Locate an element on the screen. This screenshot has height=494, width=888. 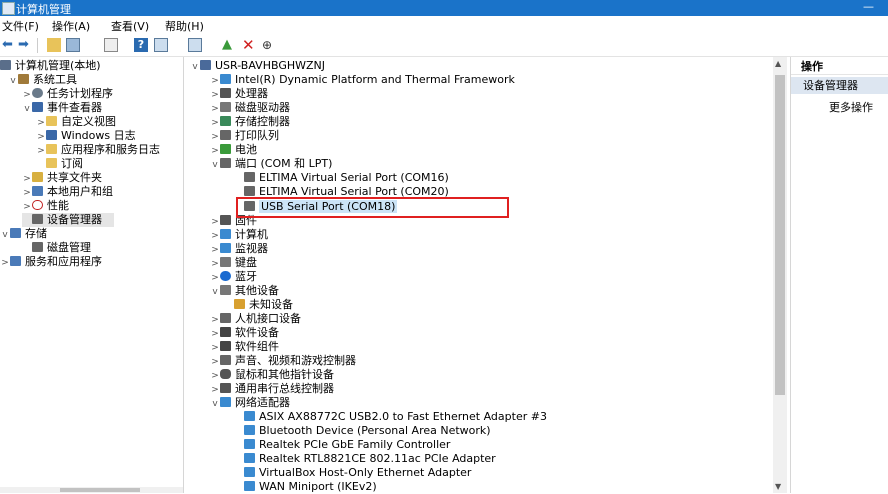
device-wan-miniport: WAN Miniport (IKEv2) is located at coordinates (305, 487).